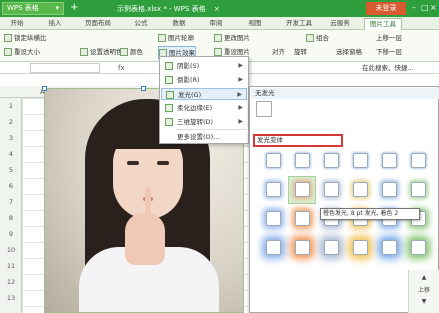 This screenshot has width=439, height=313. Describe the element at coordinates (11, 298) in the screenshot. I see `row-label: 13` at that location.